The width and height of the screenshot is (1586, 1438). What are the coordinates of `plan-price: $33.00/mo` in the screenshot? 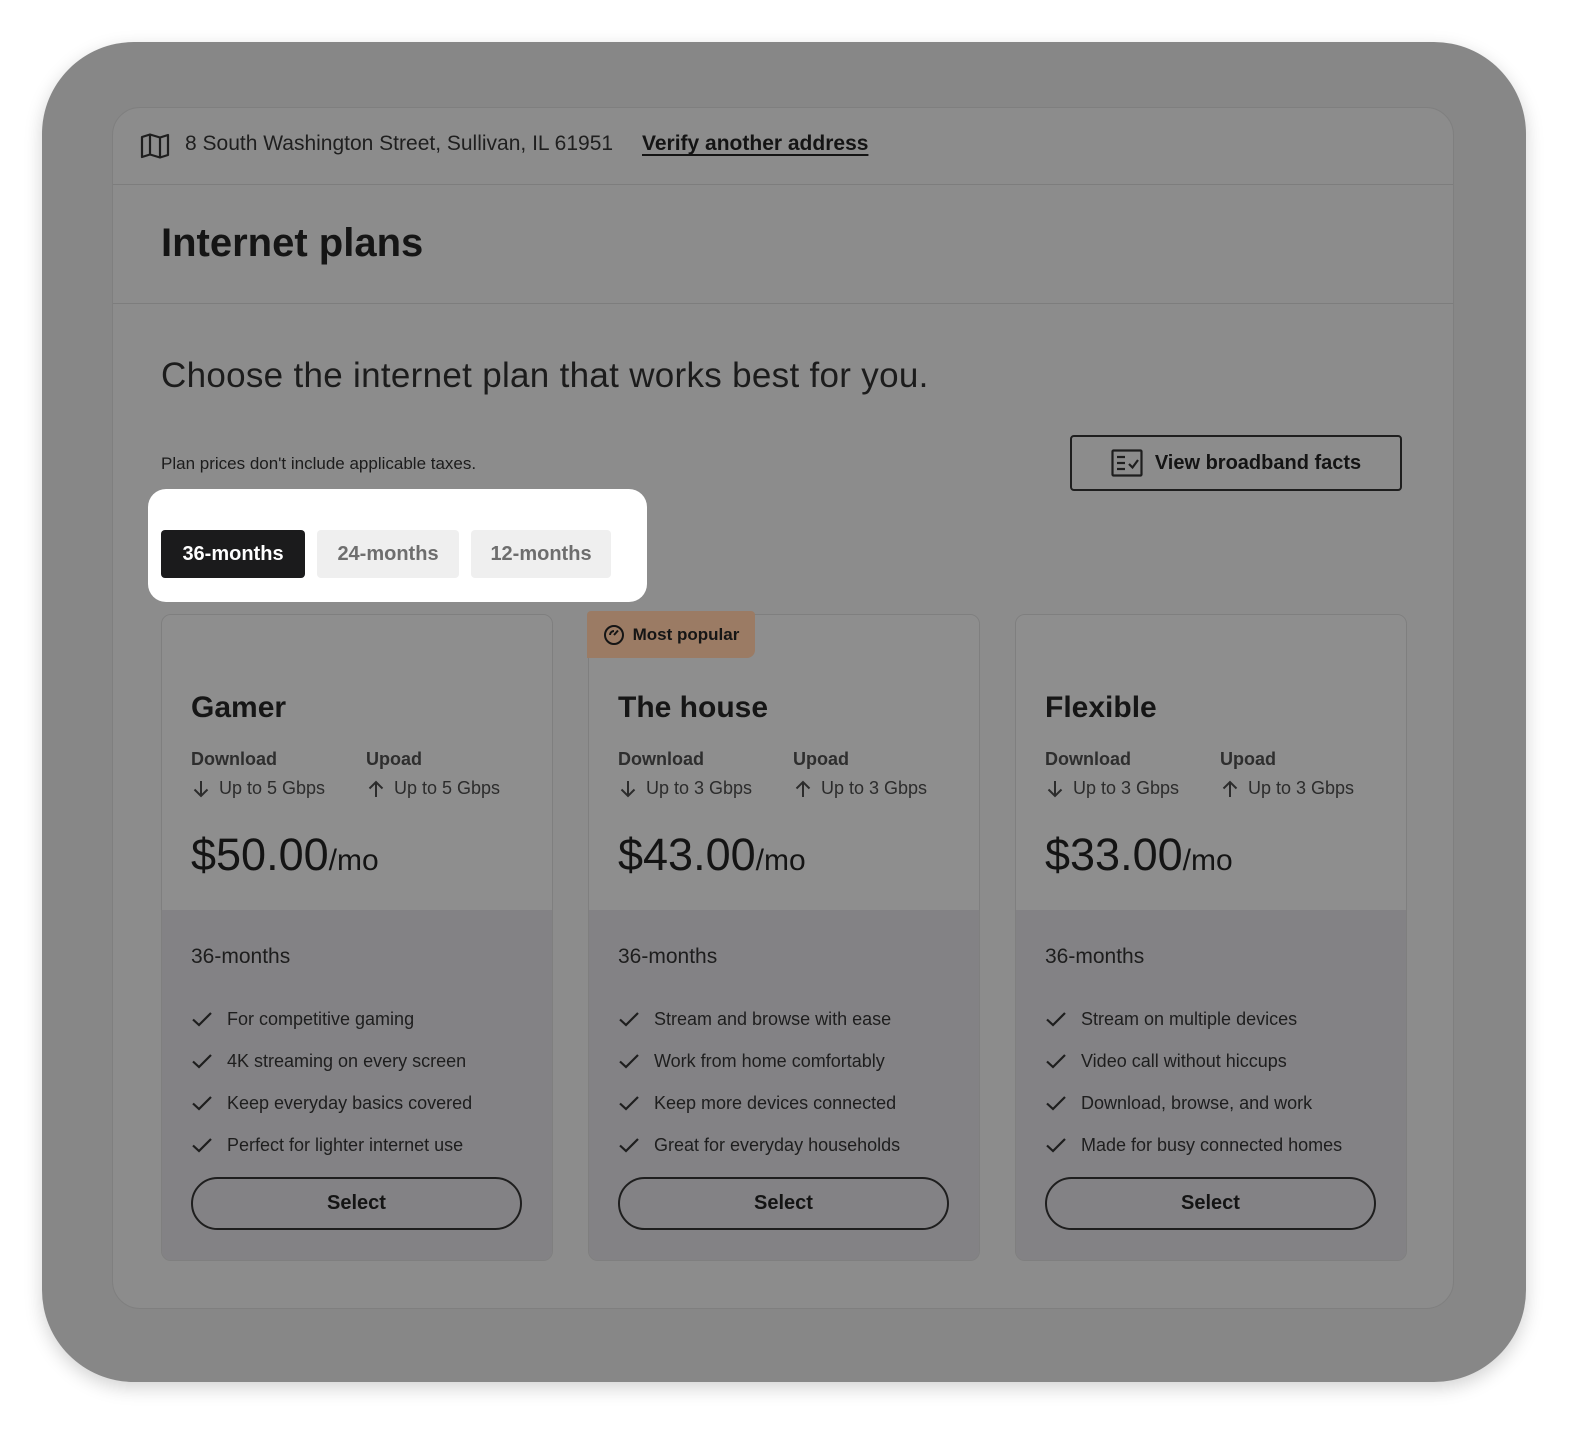 It's located at (1139, 855).